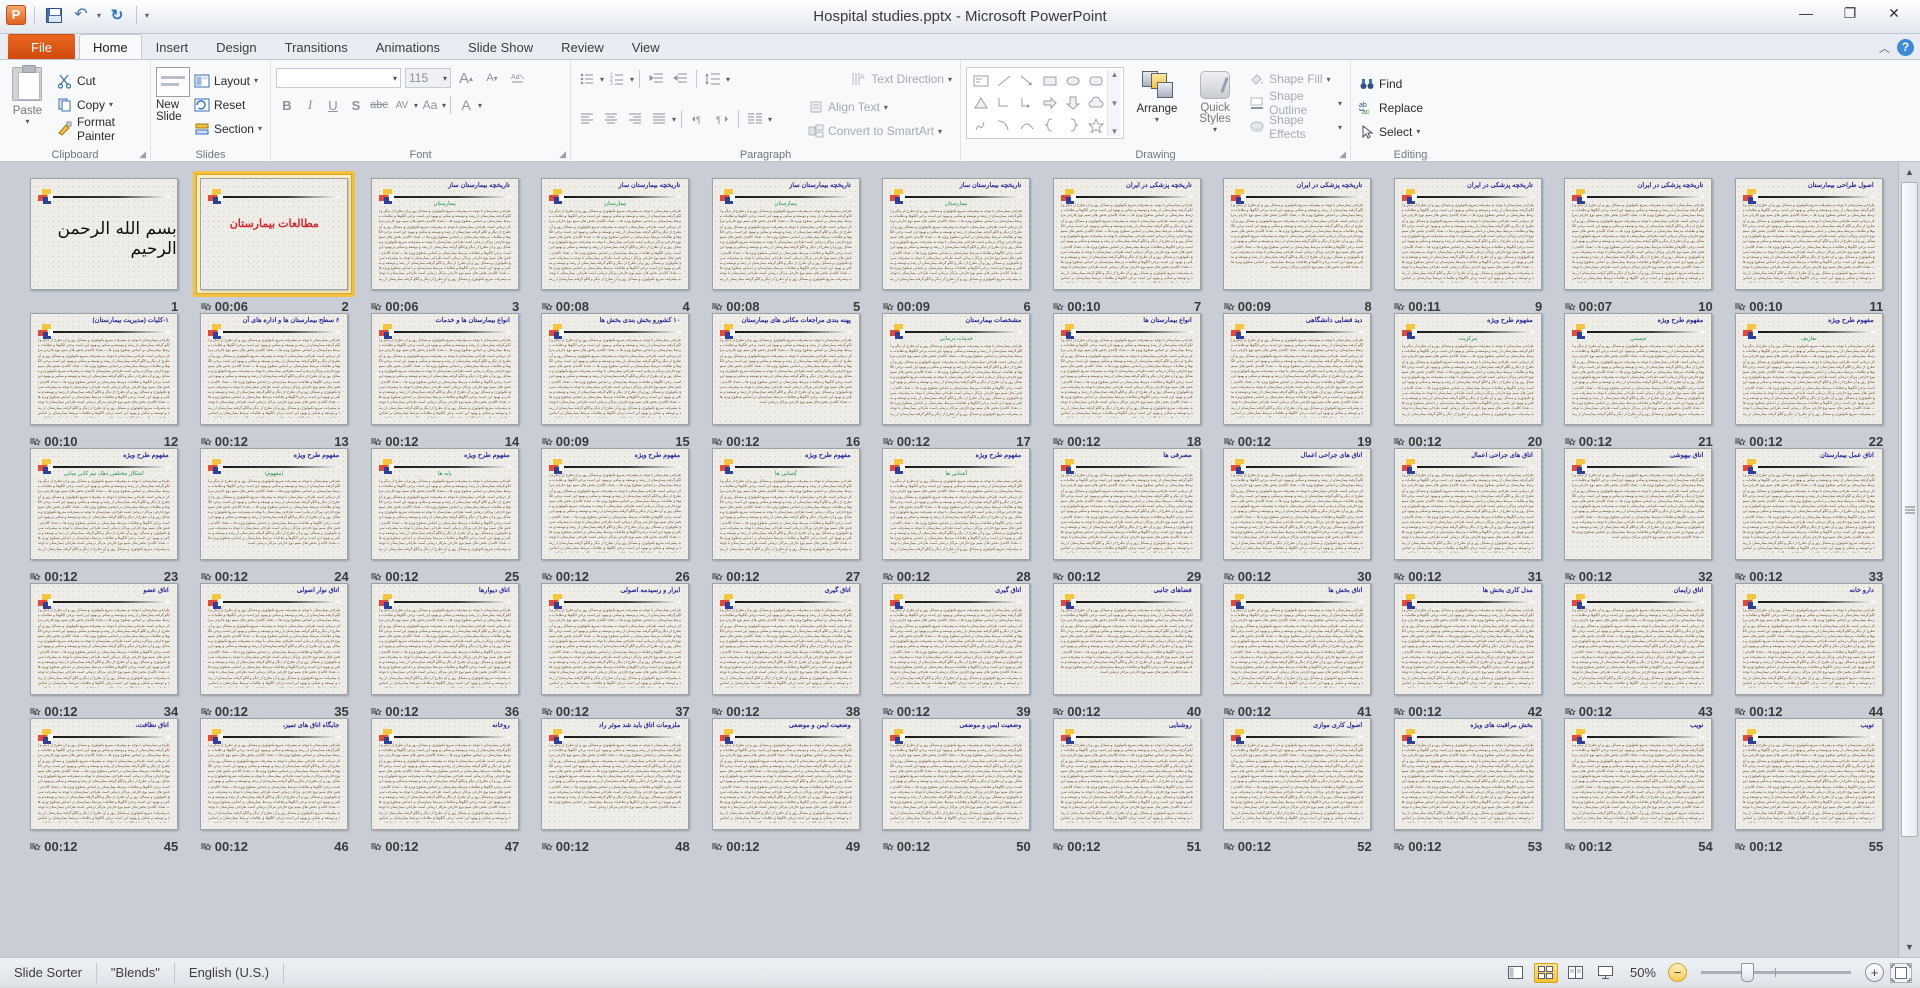  I want to click on zoom-slider-track, so click(1776, 972).